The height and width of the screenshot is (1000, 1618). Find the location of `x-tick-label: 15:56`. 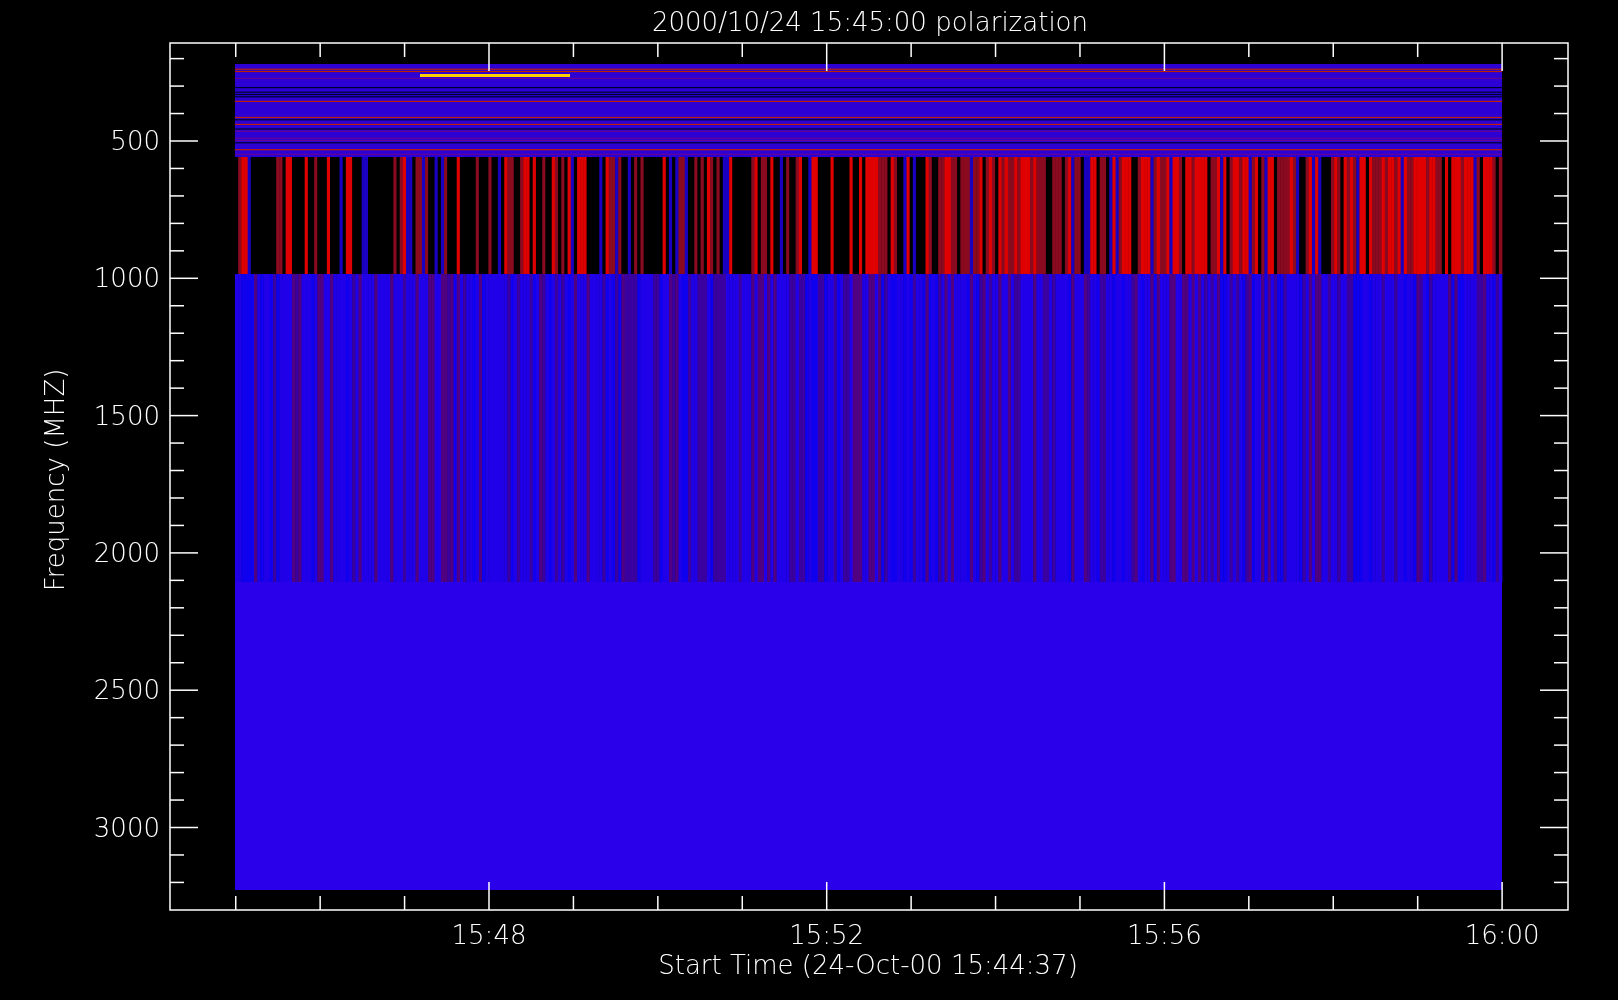

x-tick-label: 15:56 is located at coordinates (1164, 935).